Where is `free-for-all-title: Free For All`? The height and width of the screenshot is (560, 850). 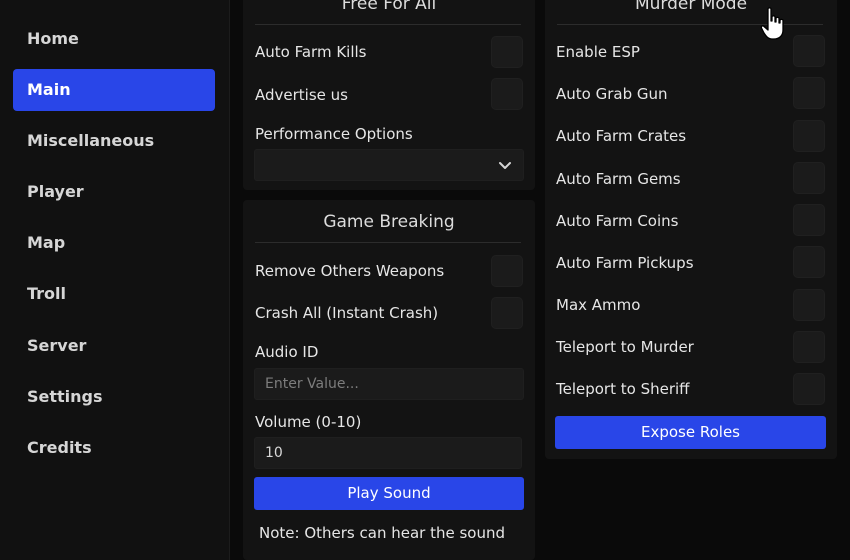 free-for-all-title: Free For All is located at coordinates (389, 7).